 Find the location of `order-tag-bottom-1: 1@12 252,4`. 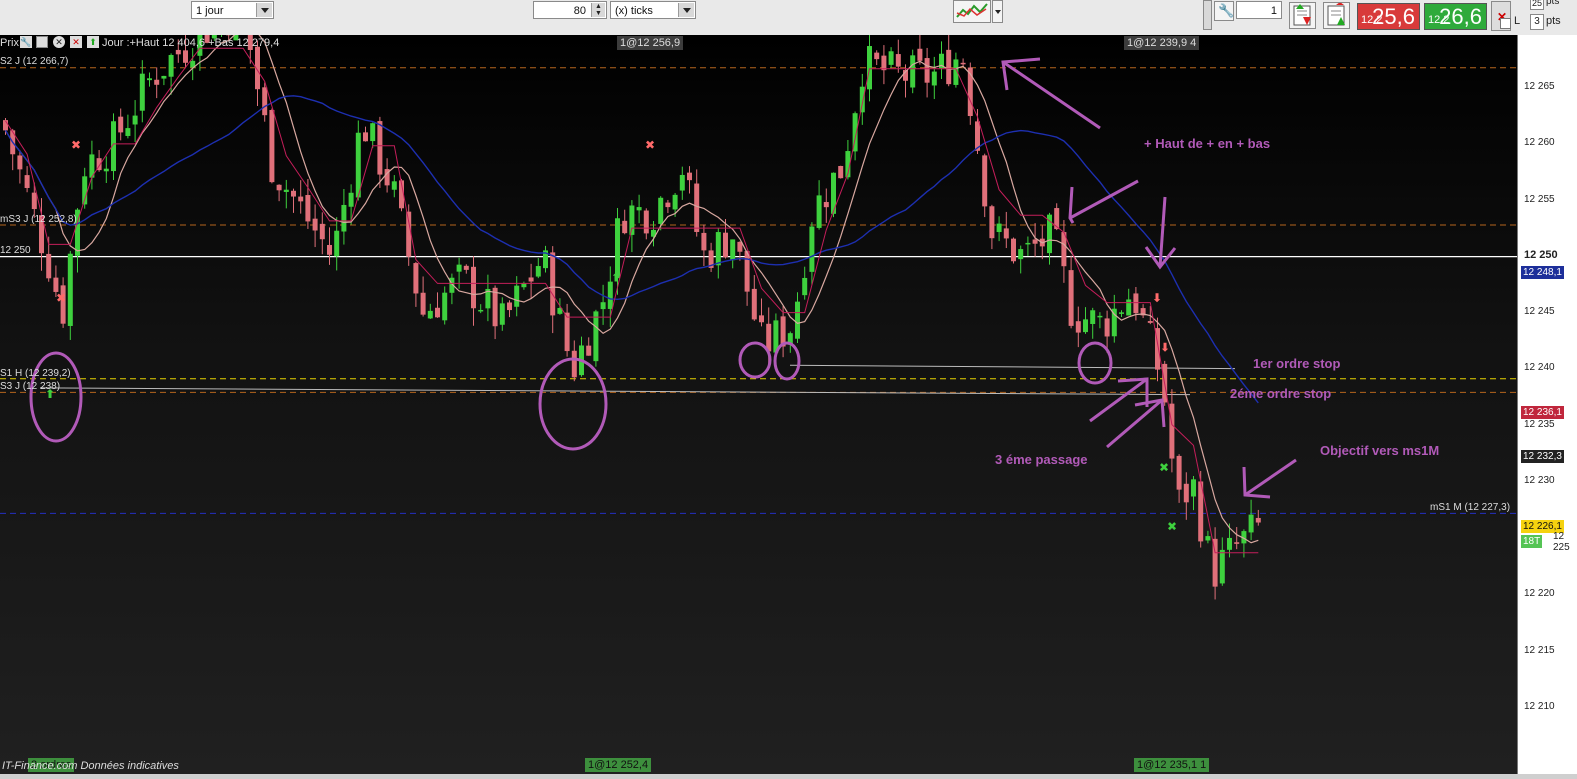

order-tag-bottom-1: 1@12 252,4 is located at coordinates (618, 765).